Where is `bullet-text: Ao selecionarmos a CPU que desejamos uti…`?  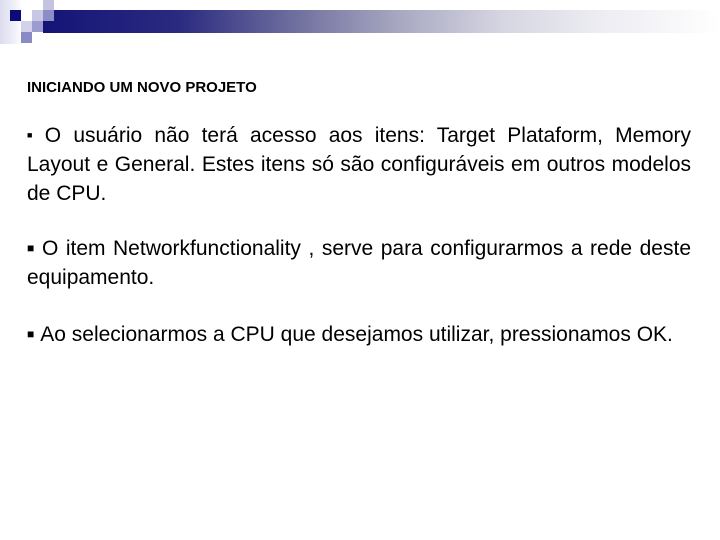 bullet-text: Ao selecionarmos a CPU que desejamos uti… is located at coordinates (356, 334).